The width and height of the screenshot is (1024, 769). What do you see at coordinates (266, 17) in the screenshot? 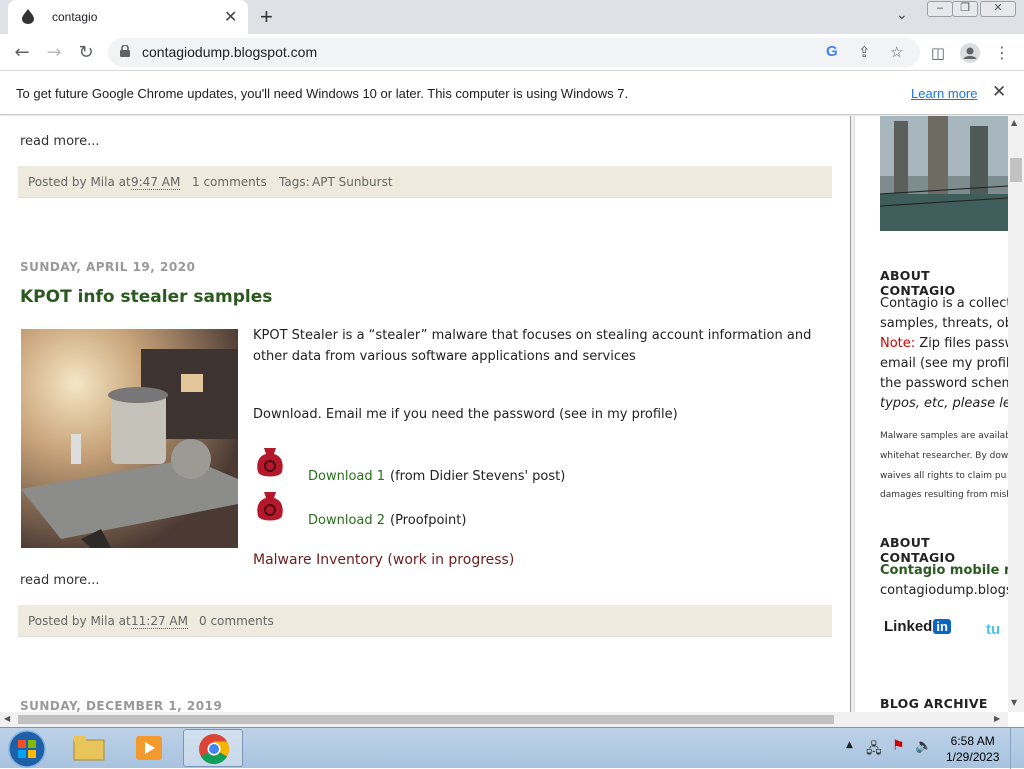
I see `new-tab-button: +` at bounding box center [266, 17].